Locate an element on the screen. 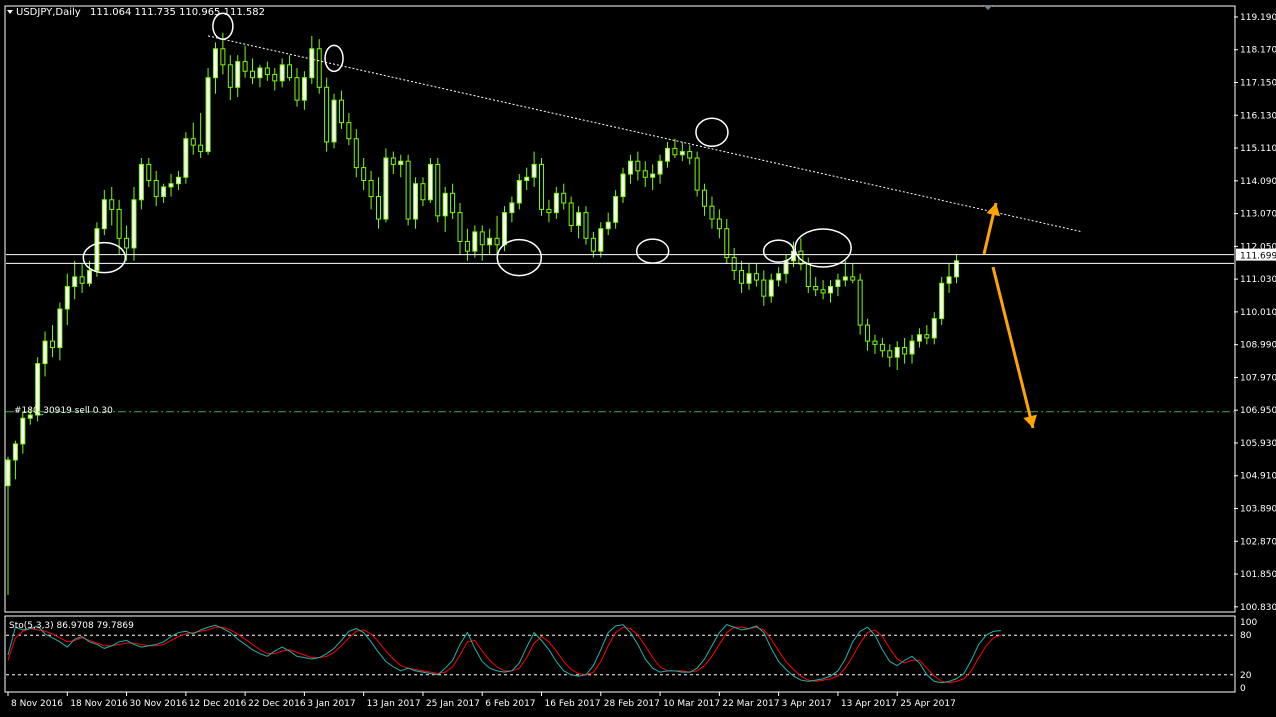 Image resolution: width=1276 pixels, height=717 pixels. x-tick-label: 18 Nov 2016 is located at coordinates (99, 704).